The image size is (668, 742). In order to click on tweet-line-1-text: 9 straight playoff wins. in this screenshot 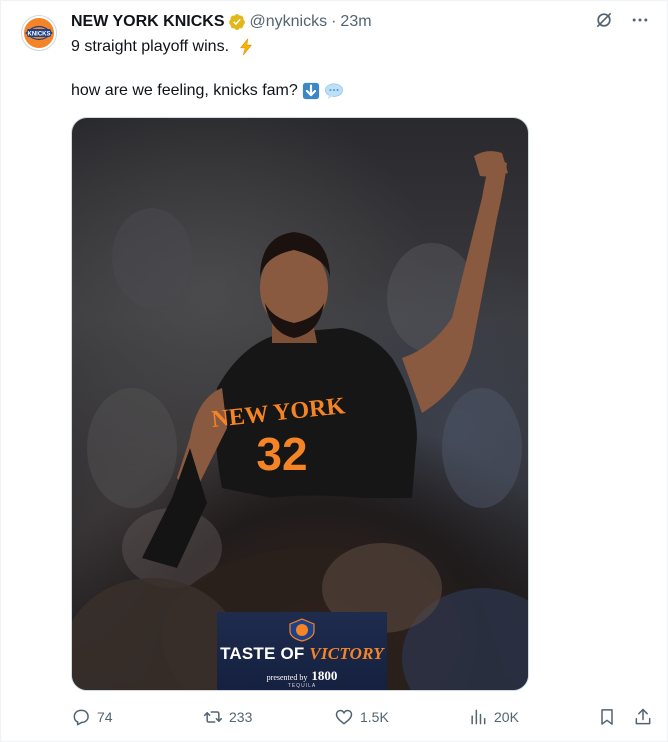, I will do `click(150, 46)`.